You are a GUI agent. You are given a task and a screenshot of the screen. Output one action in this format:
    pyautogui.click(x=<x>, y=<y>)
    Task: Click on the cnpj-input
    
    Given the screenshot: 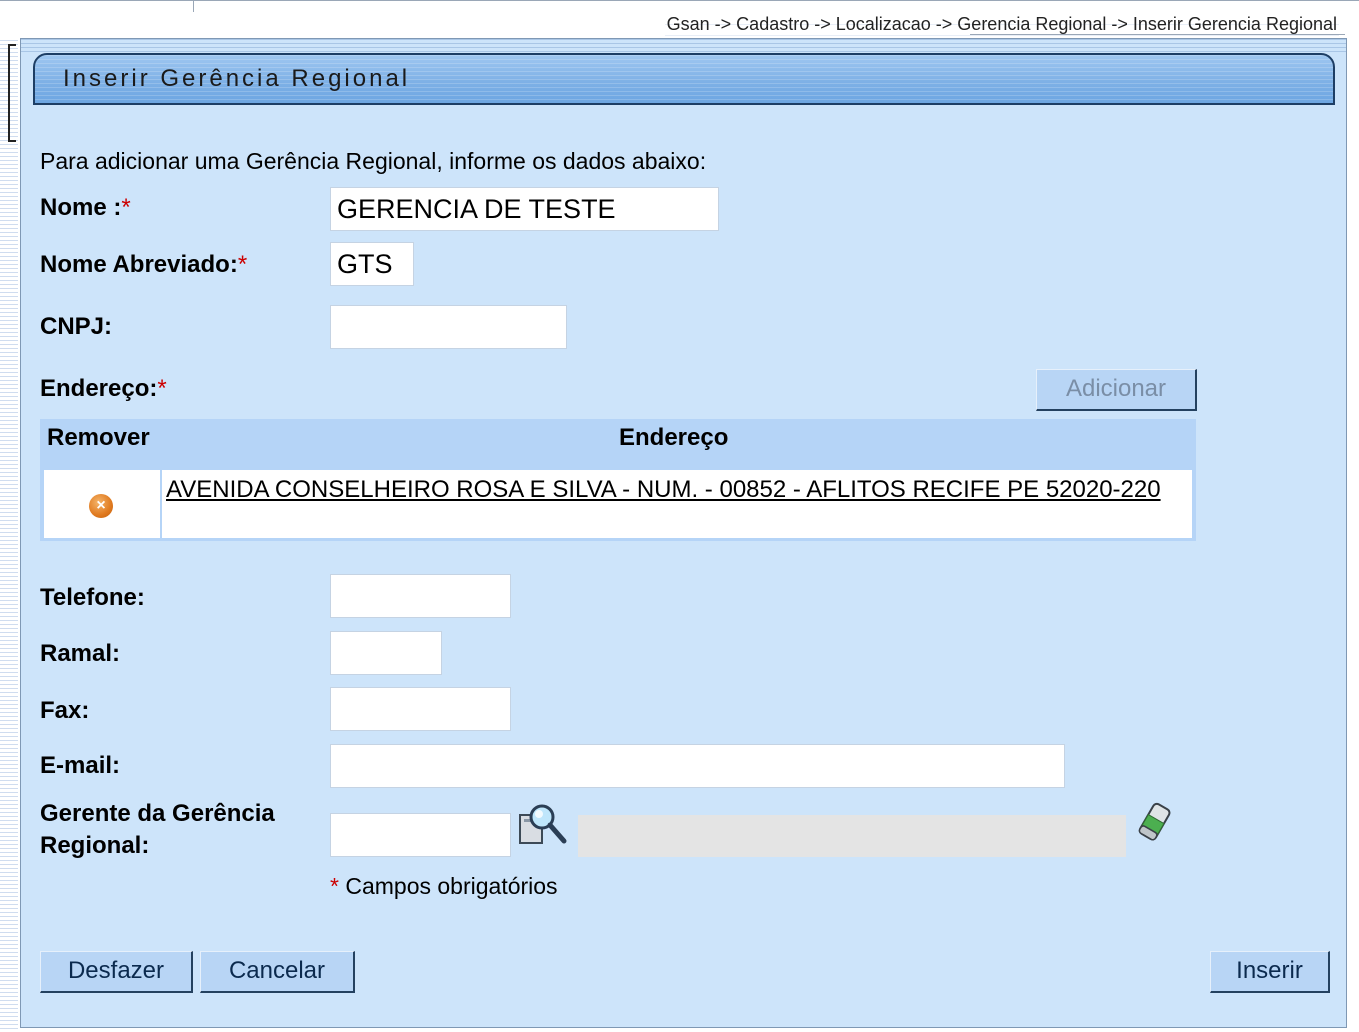 What is the action you would take?
    pyautogui.click(x=448, y=327)
    